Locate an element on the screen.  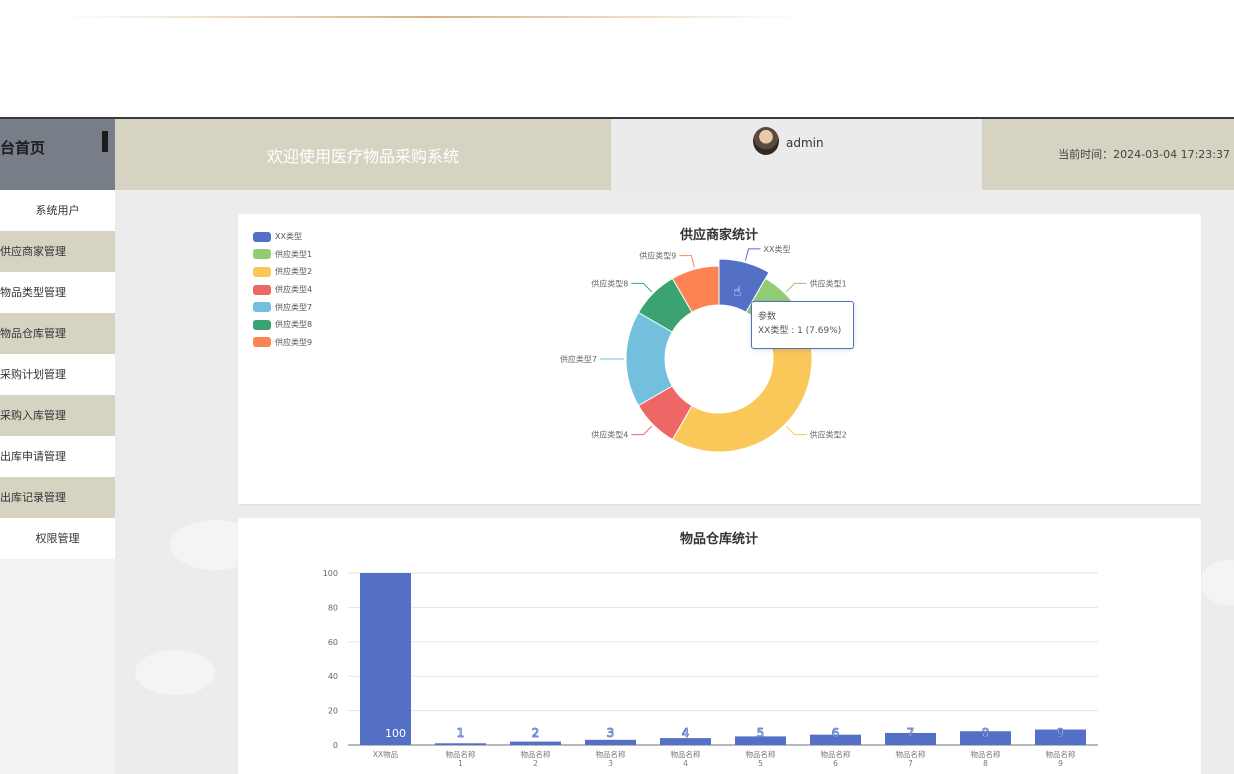
sidebar-item-users: 系统用户 is located at coordinates (57, 210).